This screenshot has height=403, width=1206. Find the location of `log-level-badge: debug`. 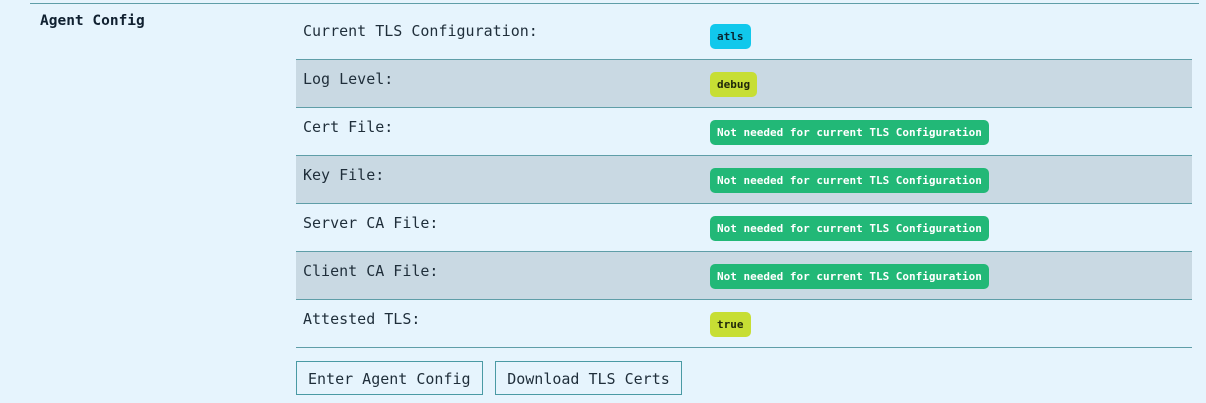

log-level-badge: debug is located at coordinates (734, 84).